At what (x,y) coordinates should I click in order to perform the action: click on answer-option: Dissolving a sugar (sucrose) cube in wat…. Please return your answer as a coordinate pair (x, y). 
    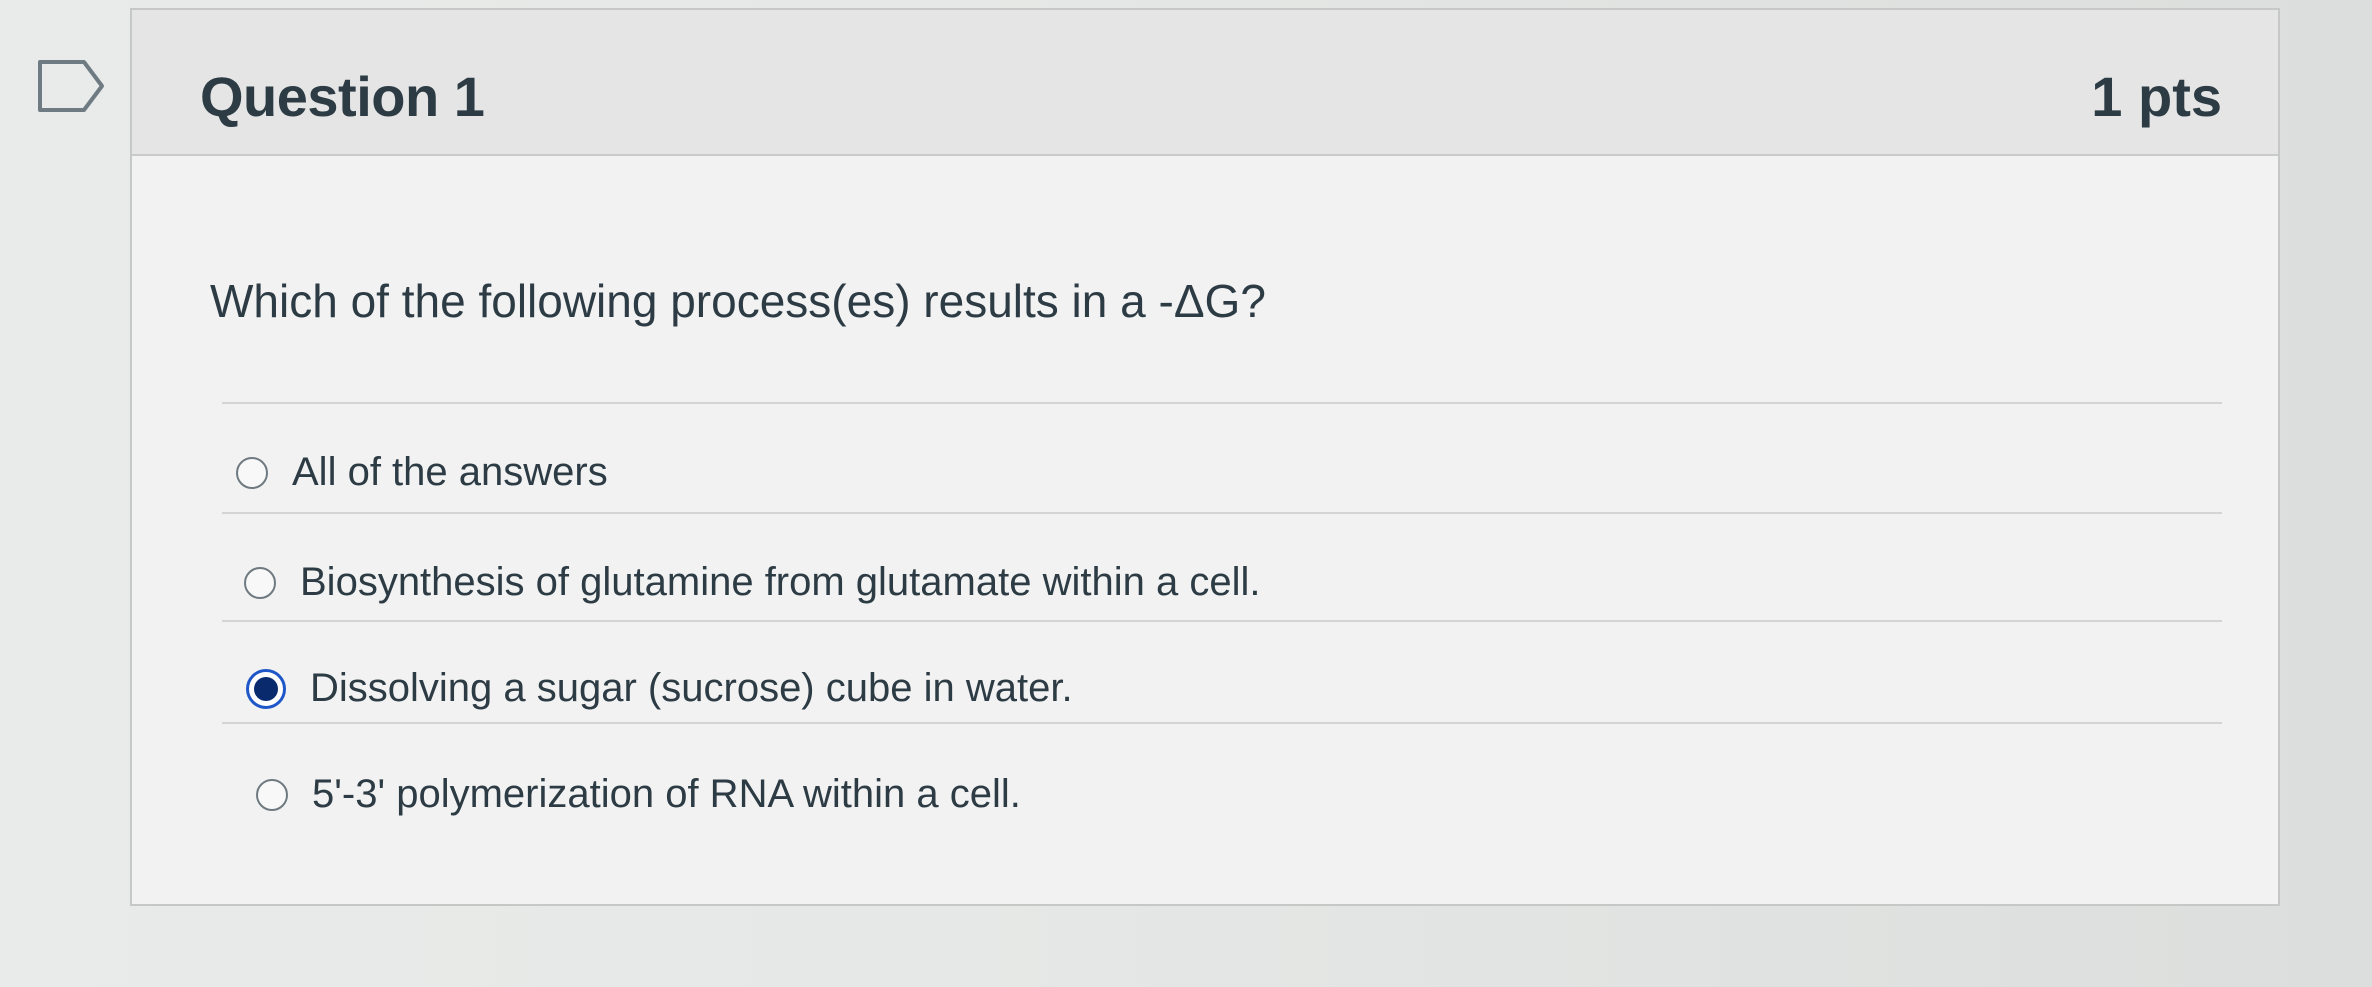
    Looking at the image, I should click on (659, 688).